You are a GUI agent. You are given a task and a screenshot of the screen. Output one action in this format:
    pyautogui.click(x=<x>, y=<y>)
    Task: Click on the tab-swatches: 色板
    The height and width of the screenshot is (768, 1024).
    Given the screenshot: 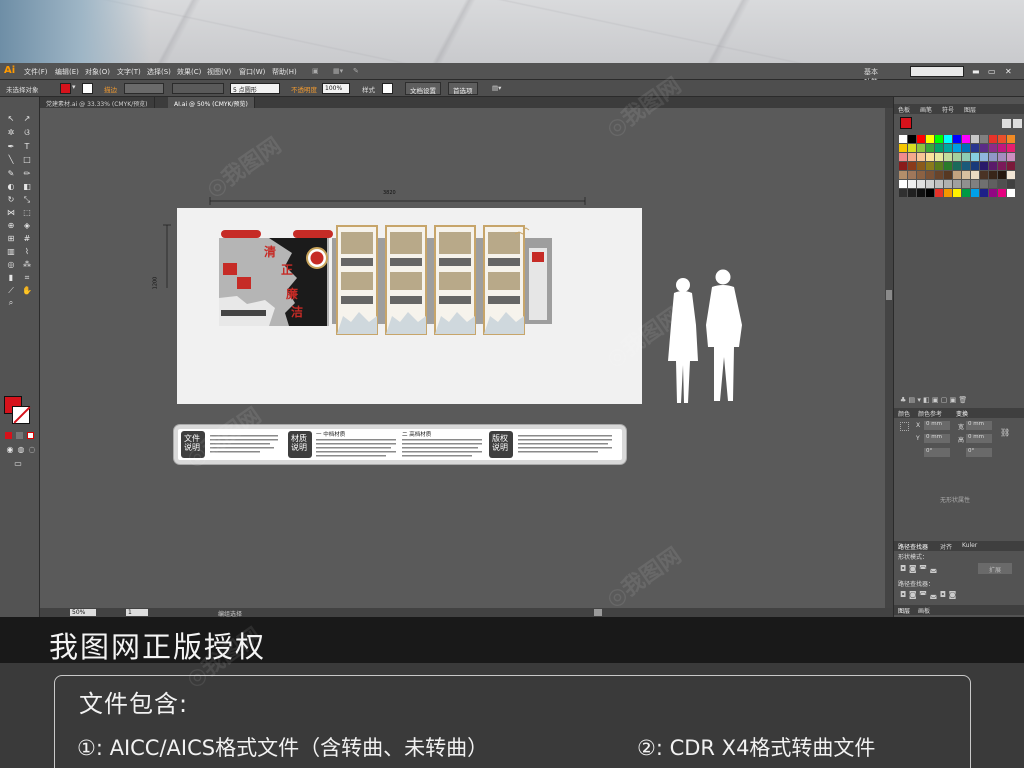 What is the action you would take?
    pyautogui.click(x=904, y=109)
    